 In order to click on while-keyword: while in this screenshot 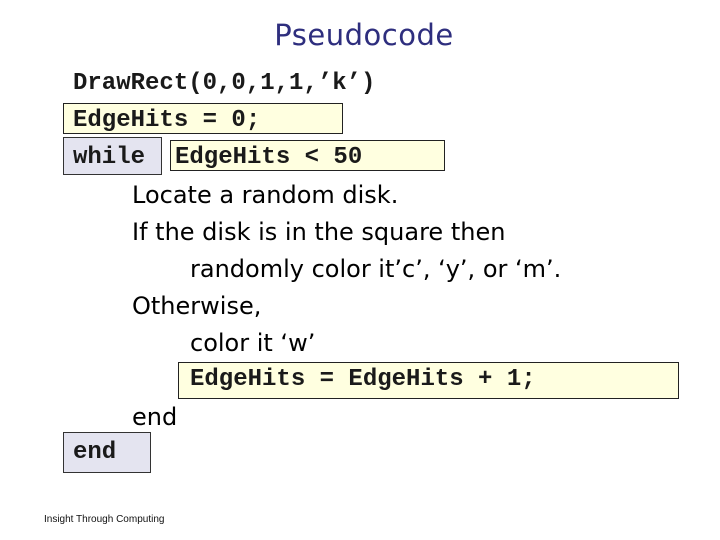, I will do `click(109, 157)`.